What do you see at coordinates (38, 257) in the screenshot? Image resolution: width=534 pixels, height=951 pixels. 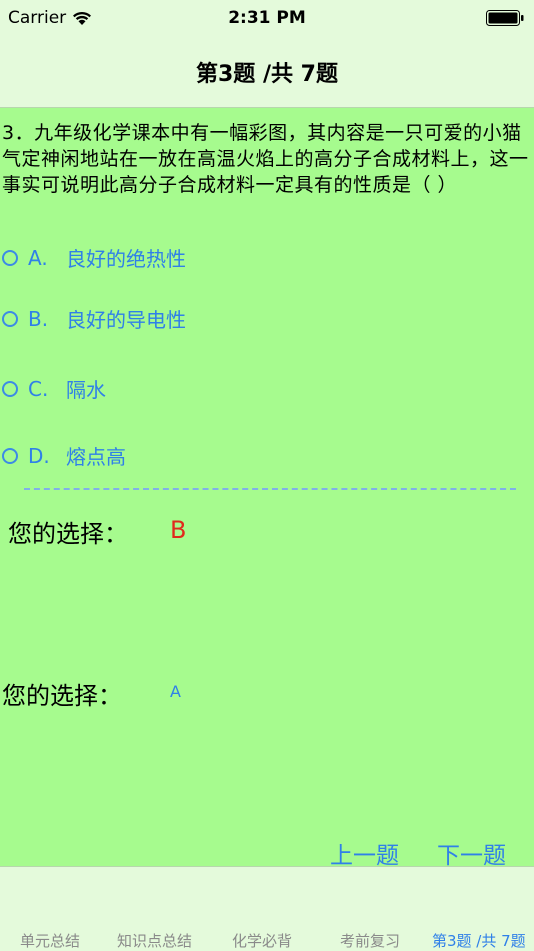 I see `option-letter: A.` at bounding box center [38, 257].